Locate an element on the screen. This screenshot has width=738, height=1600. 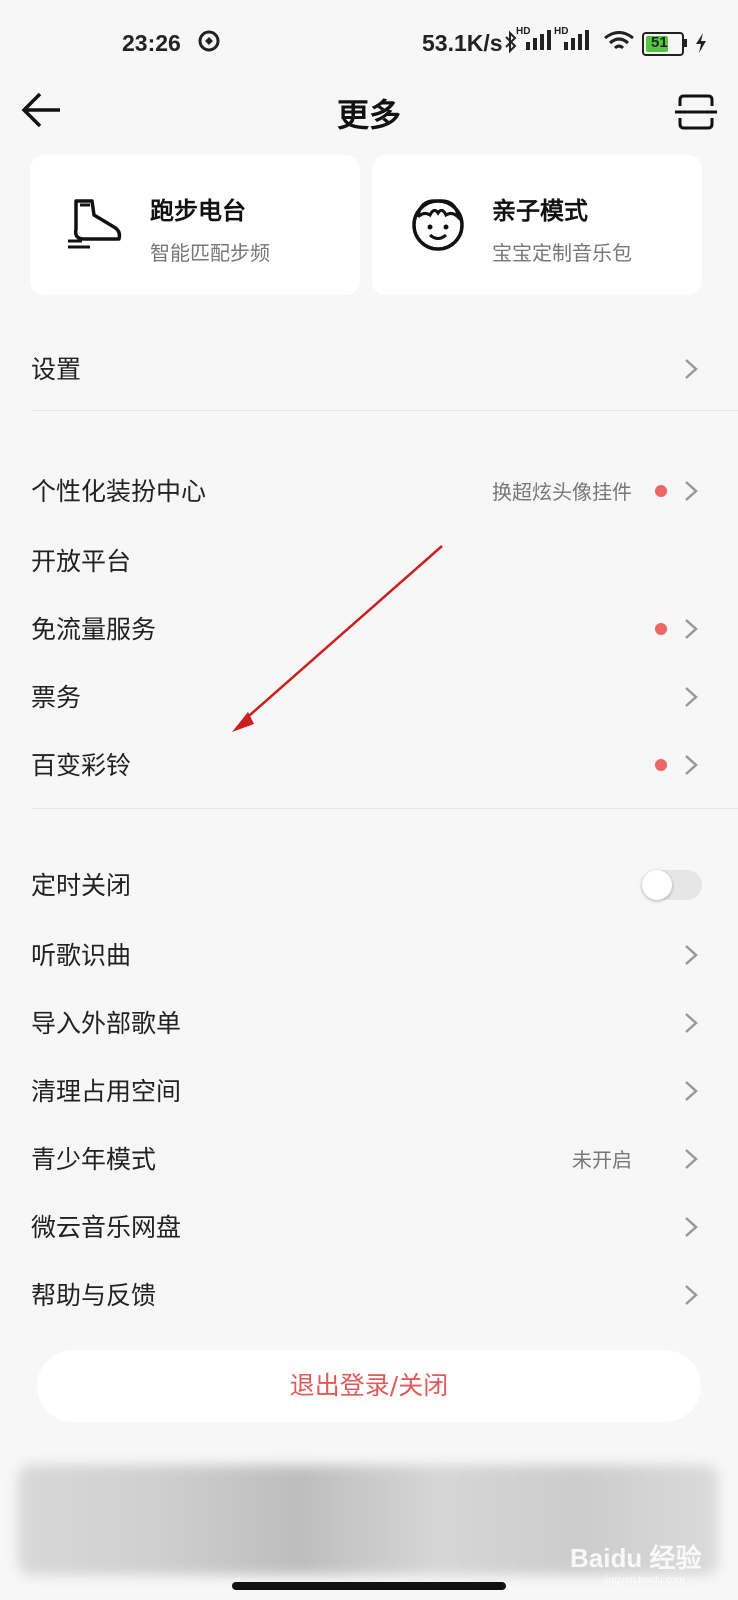
personalization-center-row: 个性化装扮中心 换超炫头像挂件 is located at coordinates (369, 490).